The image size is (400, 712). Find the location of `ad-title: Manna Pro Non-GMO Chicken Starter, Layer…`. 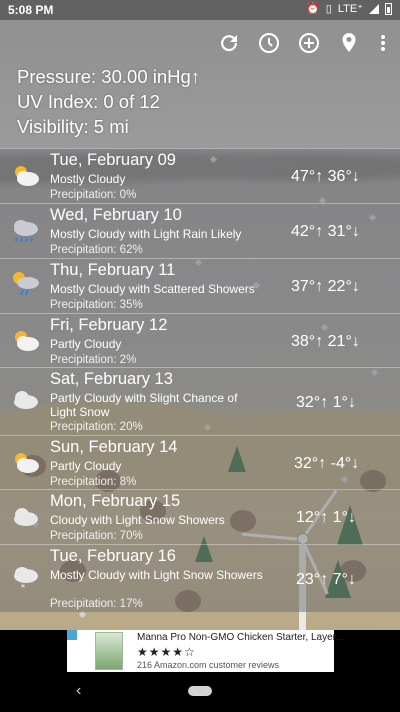

ad-title: Manna Pro Non-GMO Chicken Starter, Layer… is located at coordinates (240, 637).